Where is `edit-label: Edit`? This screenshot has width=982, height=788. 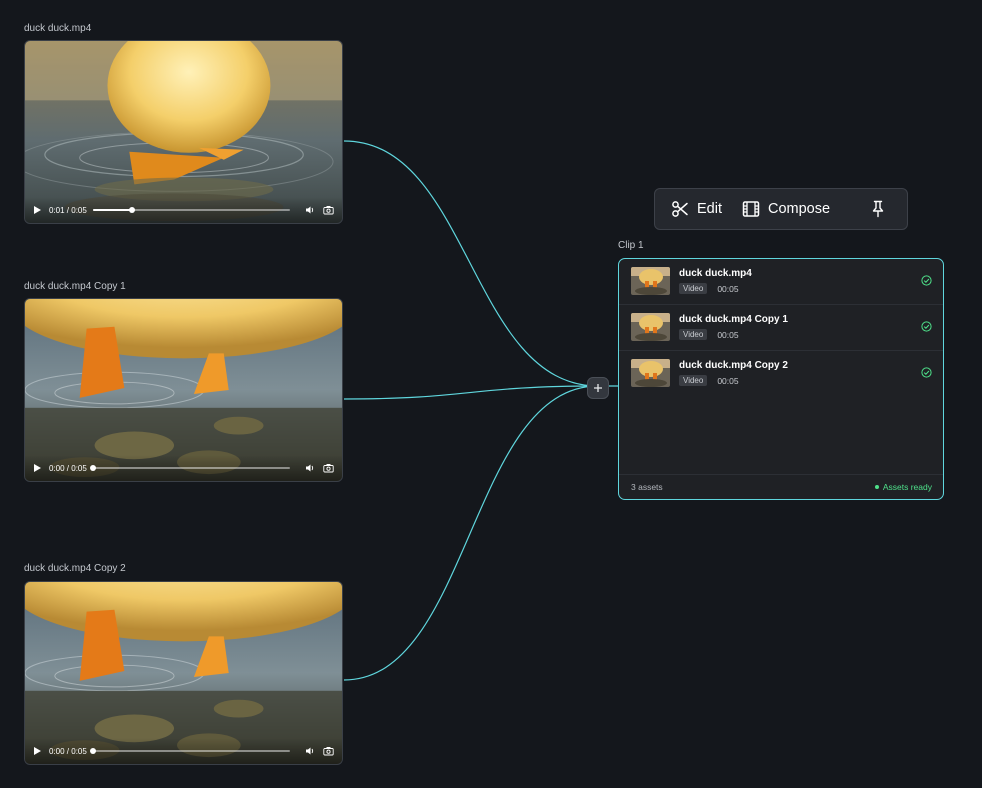
edit-label: Edit is located at coordinates (709, 209).